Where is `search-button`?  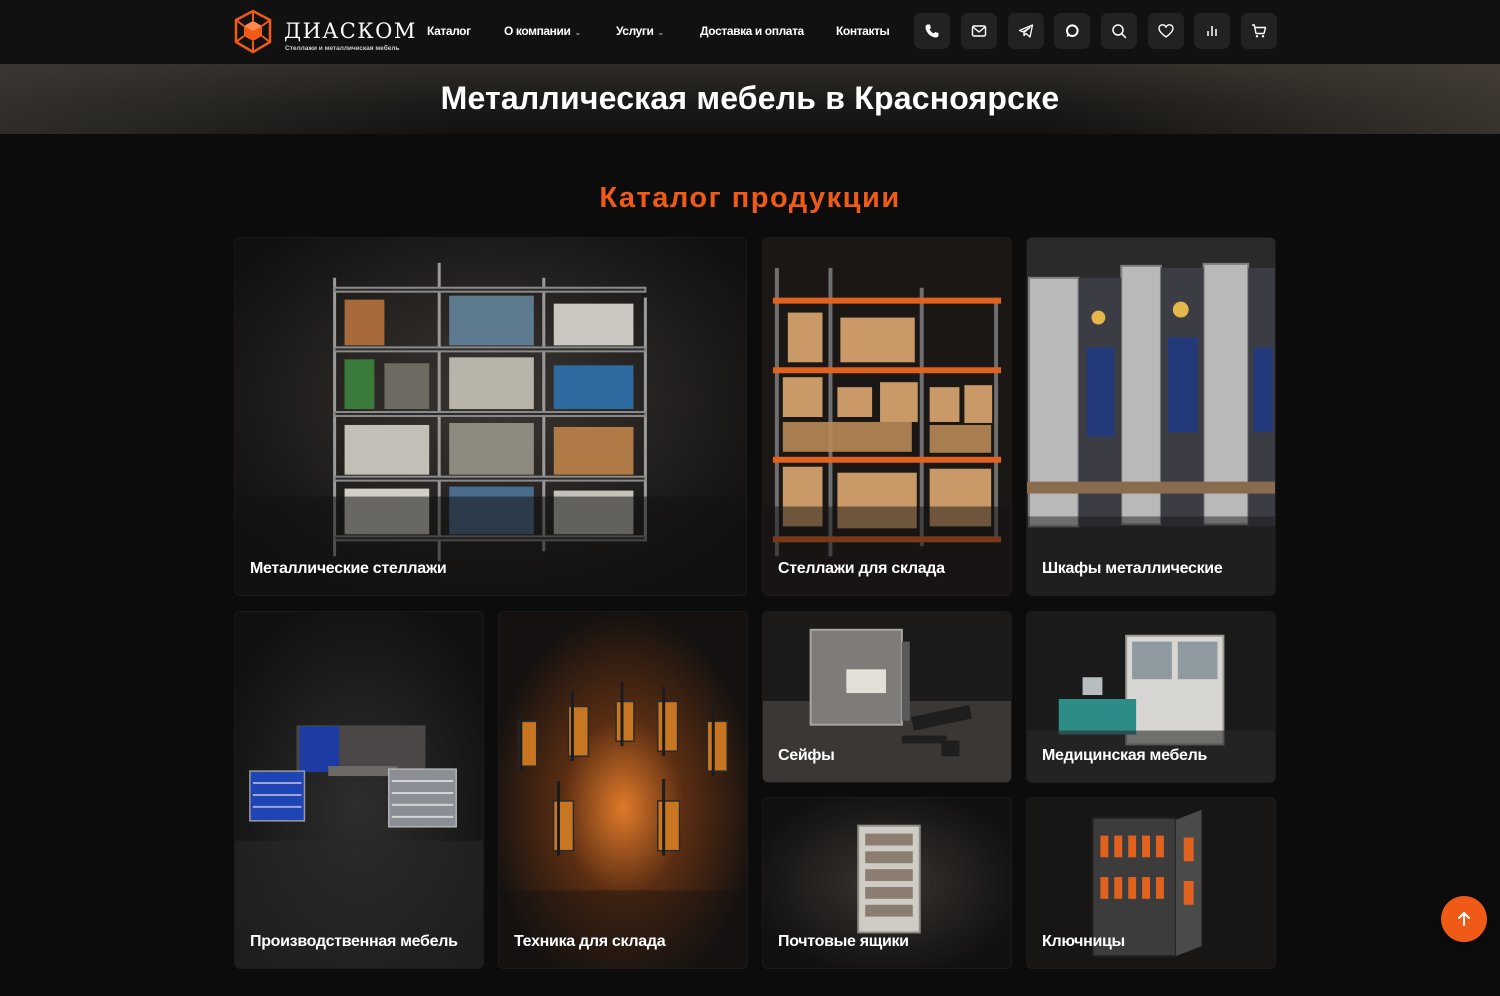
search-button is located at coordinates (1119, 31).